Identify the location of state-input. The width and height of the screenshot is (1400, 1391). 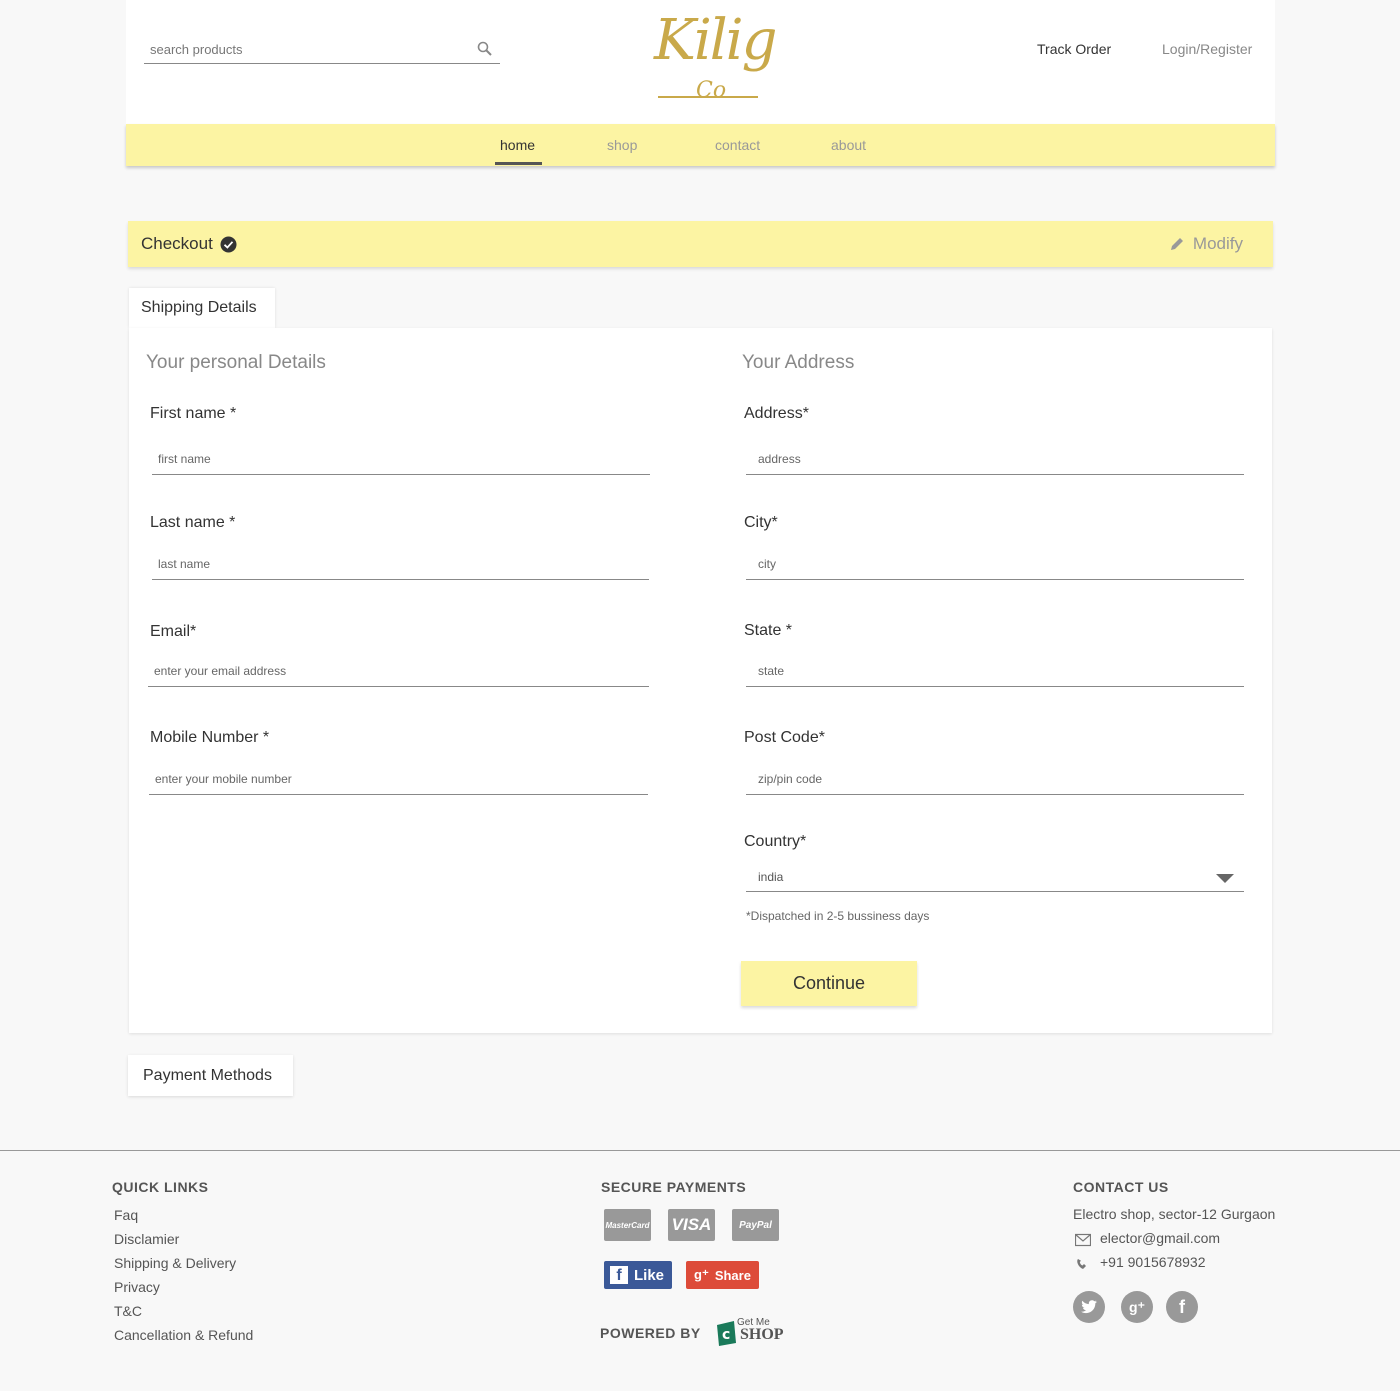
(995, 671).